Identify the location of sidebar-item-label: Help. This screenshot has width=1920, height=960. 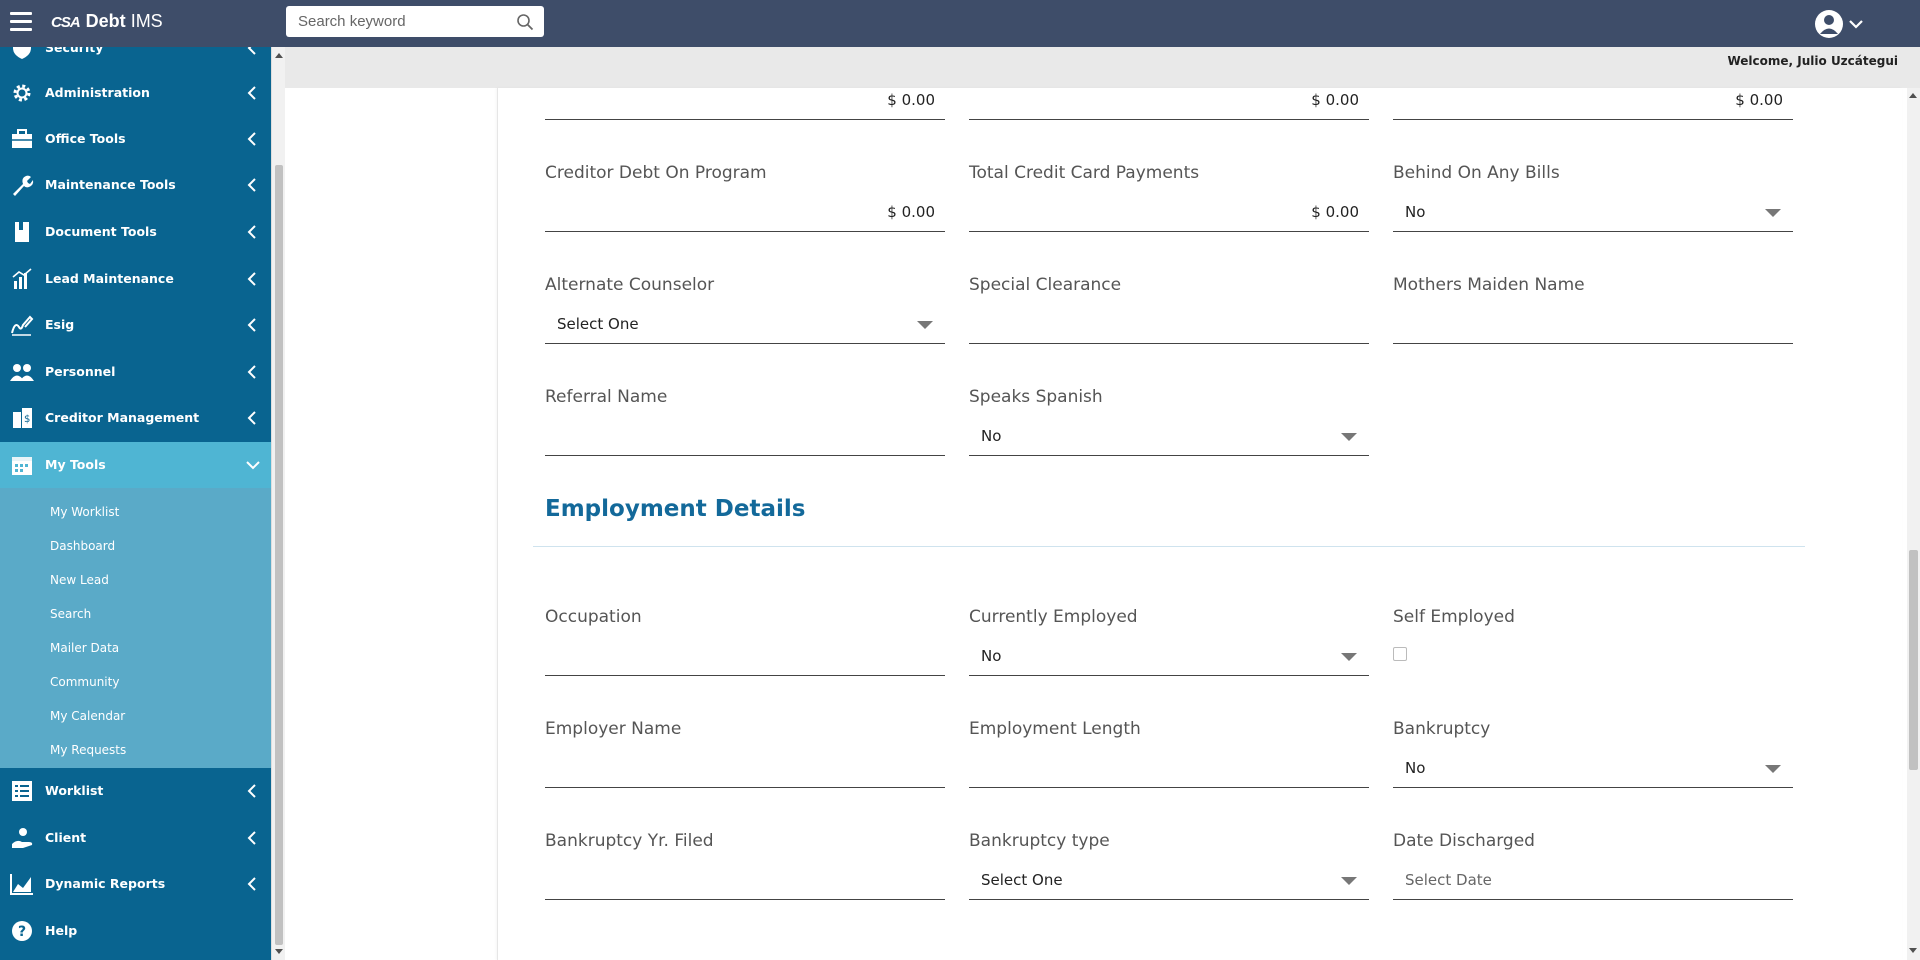
(61, 930).